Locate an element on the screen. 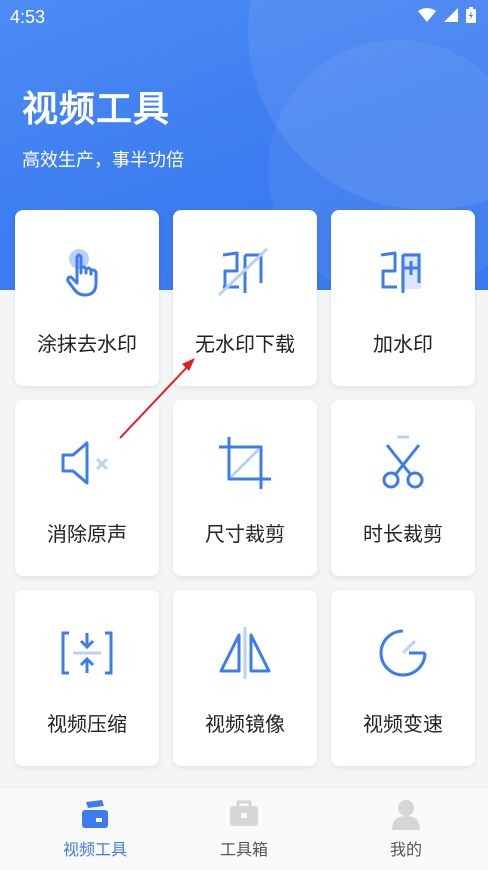 The height and width of the screenshot is (870, 488). tool-label: 时长裁剪 is located at coordinates (403, 534).